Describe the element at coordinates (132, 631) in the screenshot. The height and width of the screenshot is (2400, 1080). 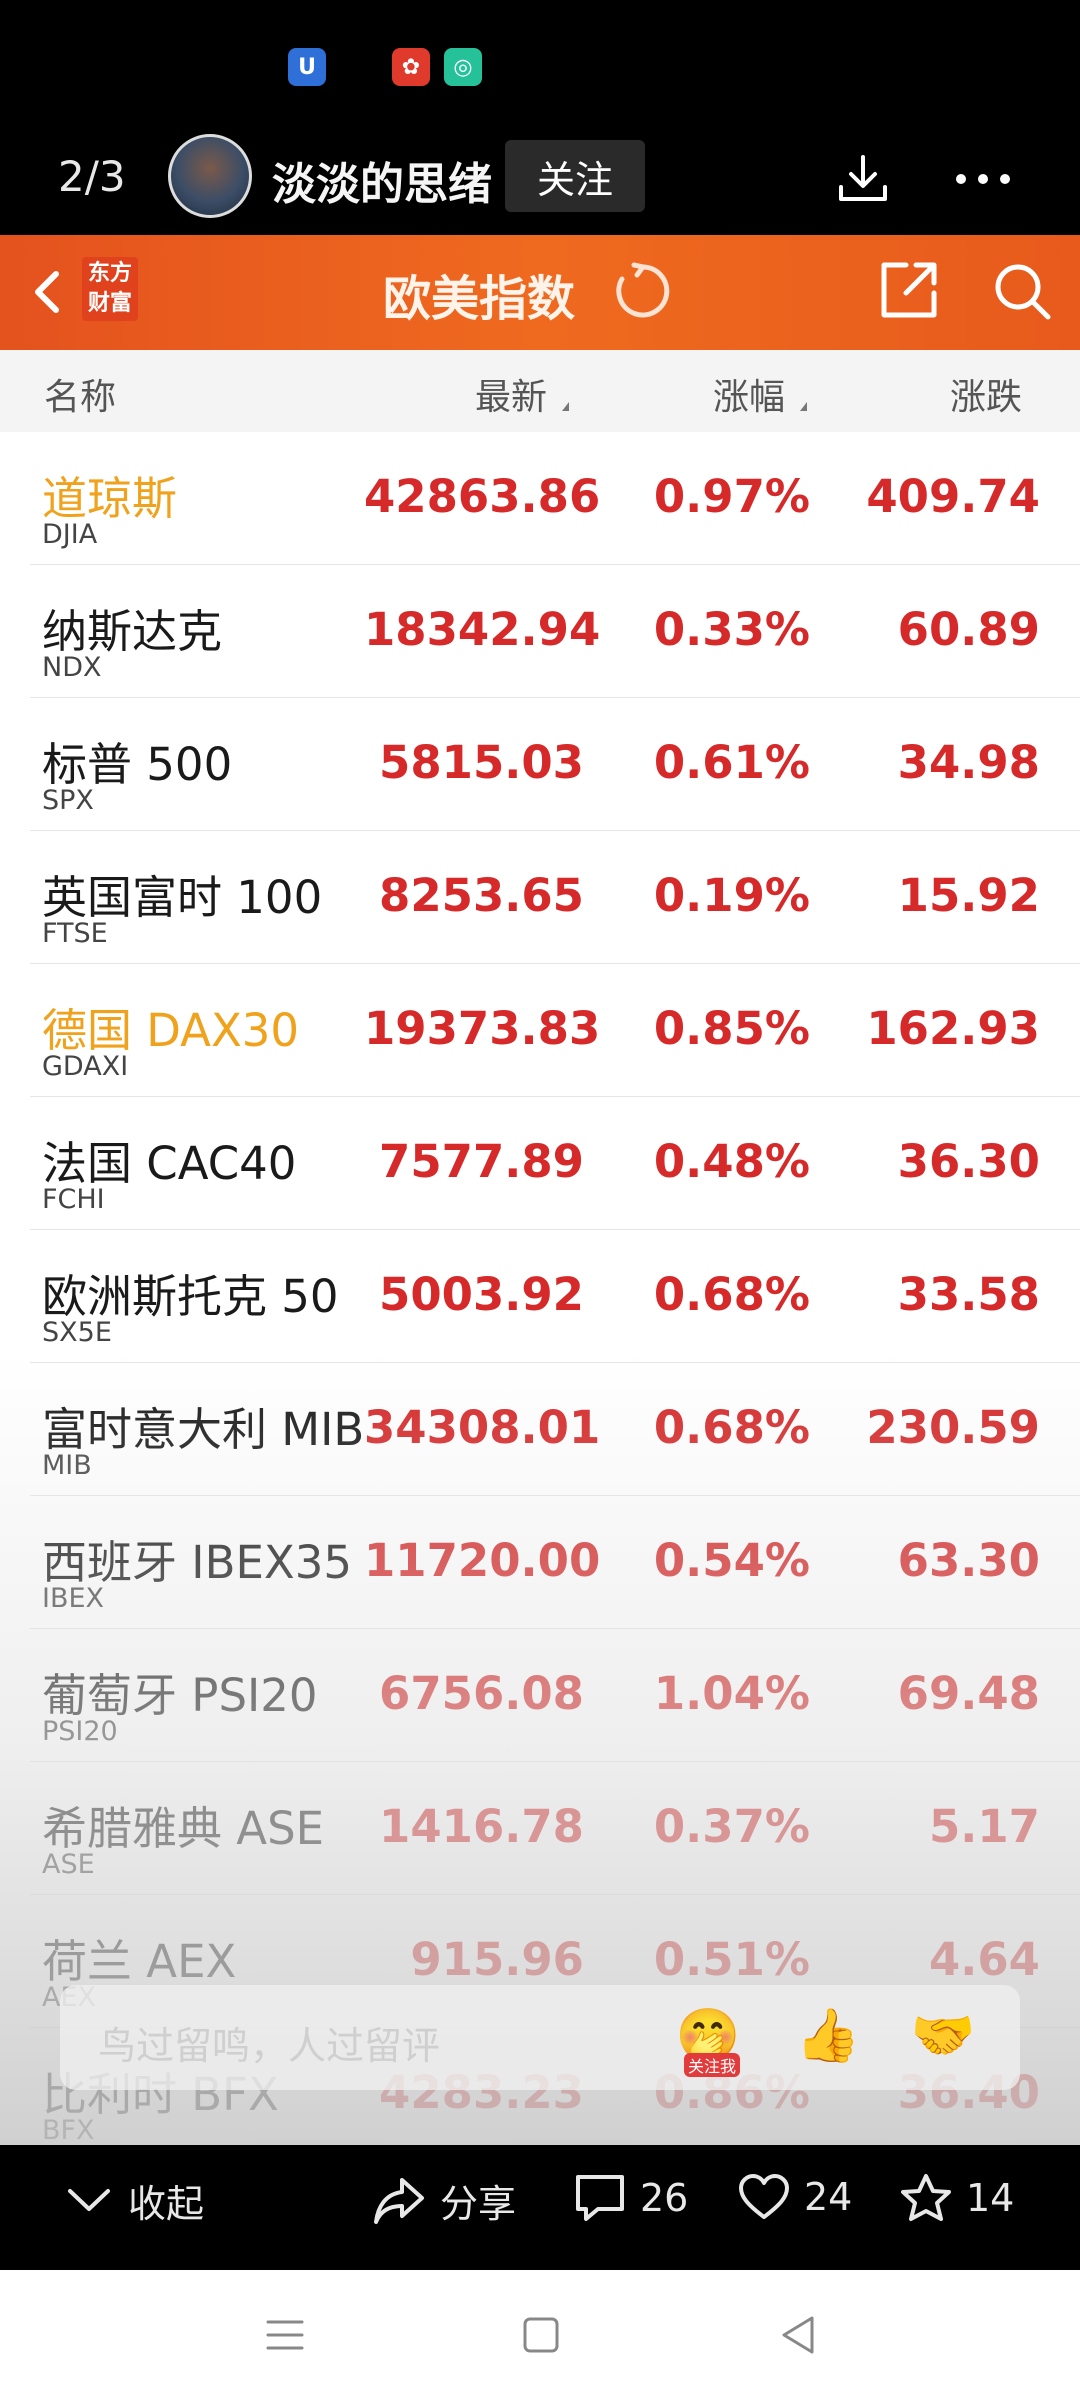
I see `index-name: 纳斯达克` at that location.